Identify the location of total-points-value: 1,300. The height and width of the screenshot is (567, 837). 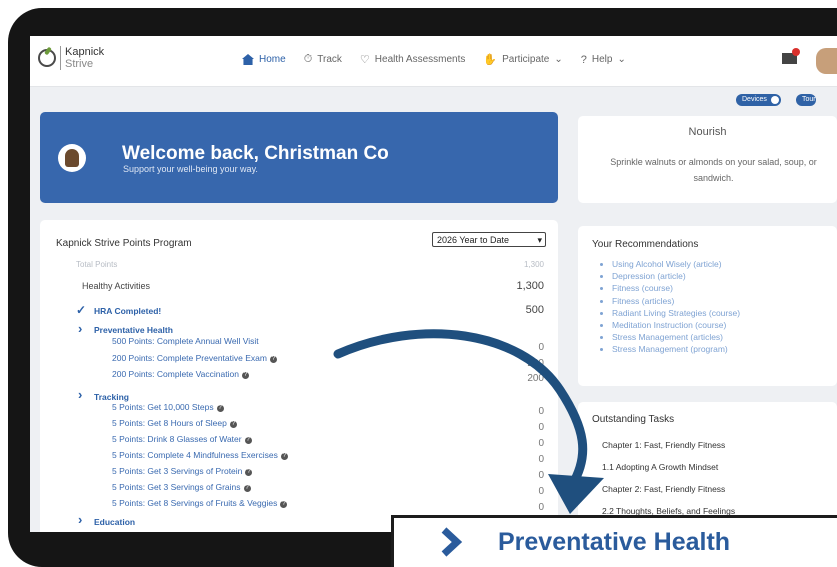
(533, 264).